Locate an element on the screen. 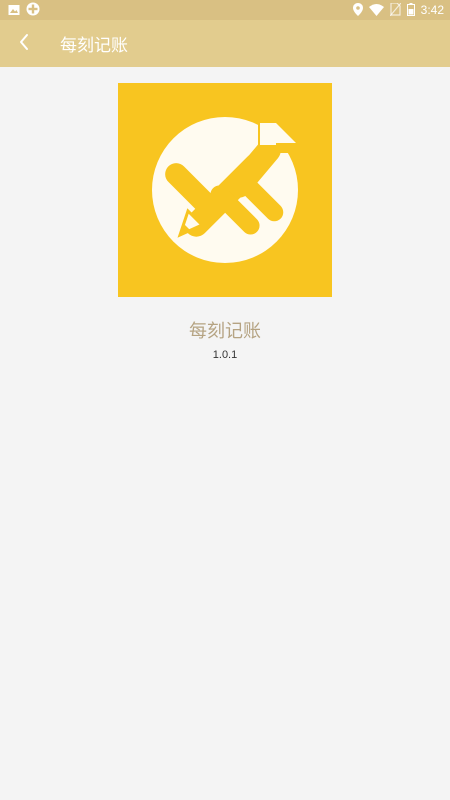  status-left is located at coordinates (24, 10).